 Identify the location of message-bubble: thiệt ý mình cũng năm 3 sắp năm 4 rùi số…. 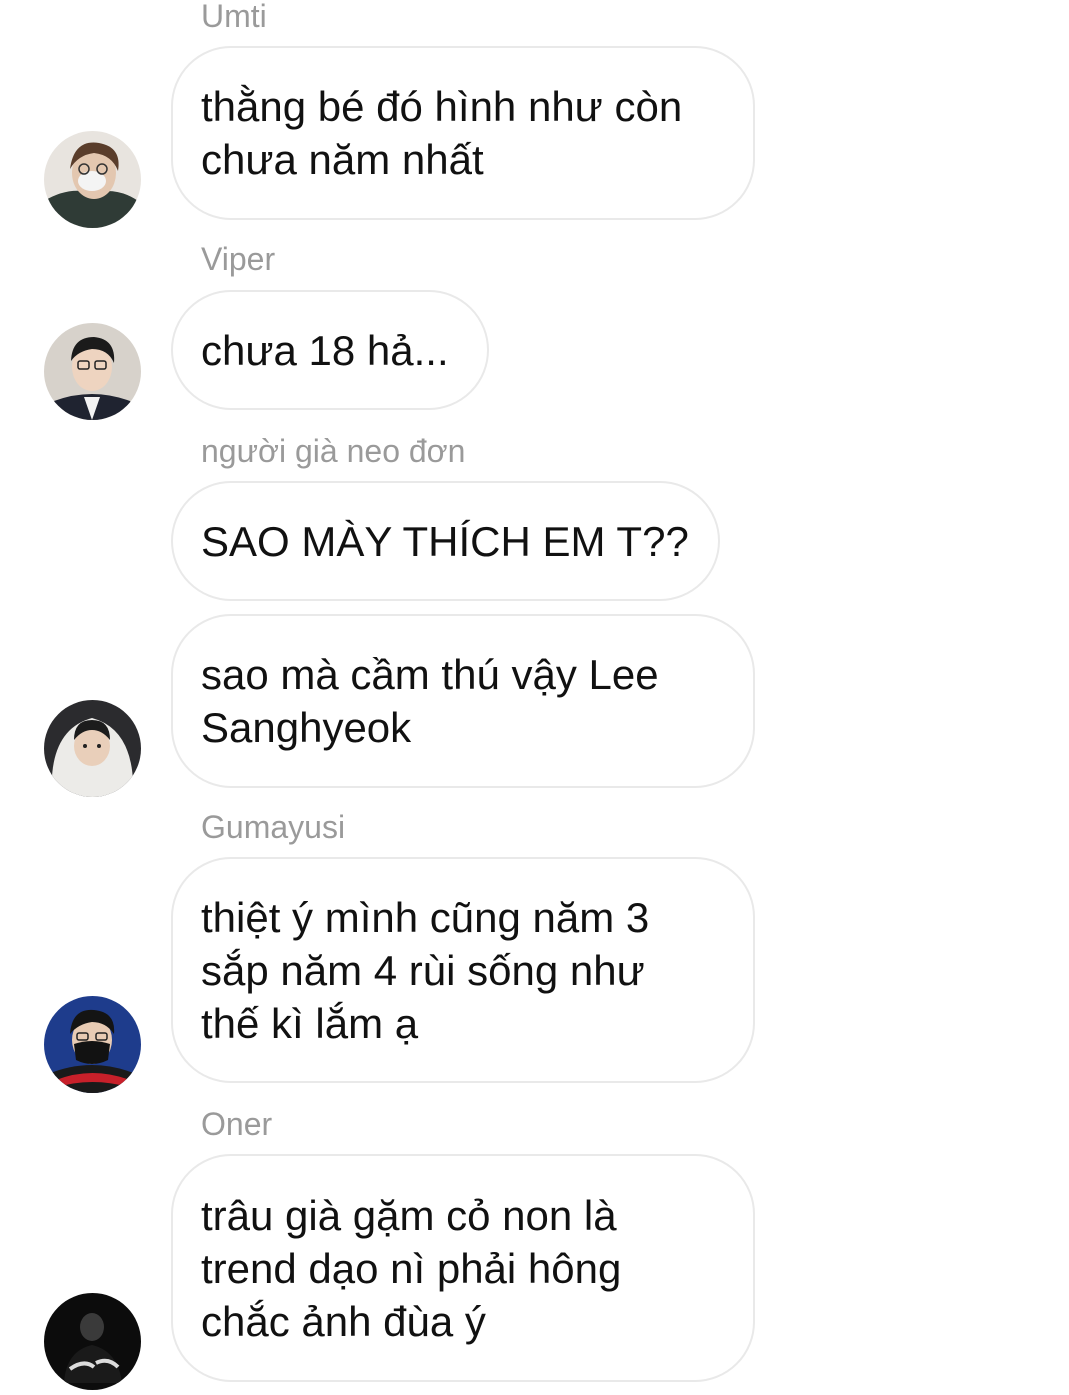
(463, 970).